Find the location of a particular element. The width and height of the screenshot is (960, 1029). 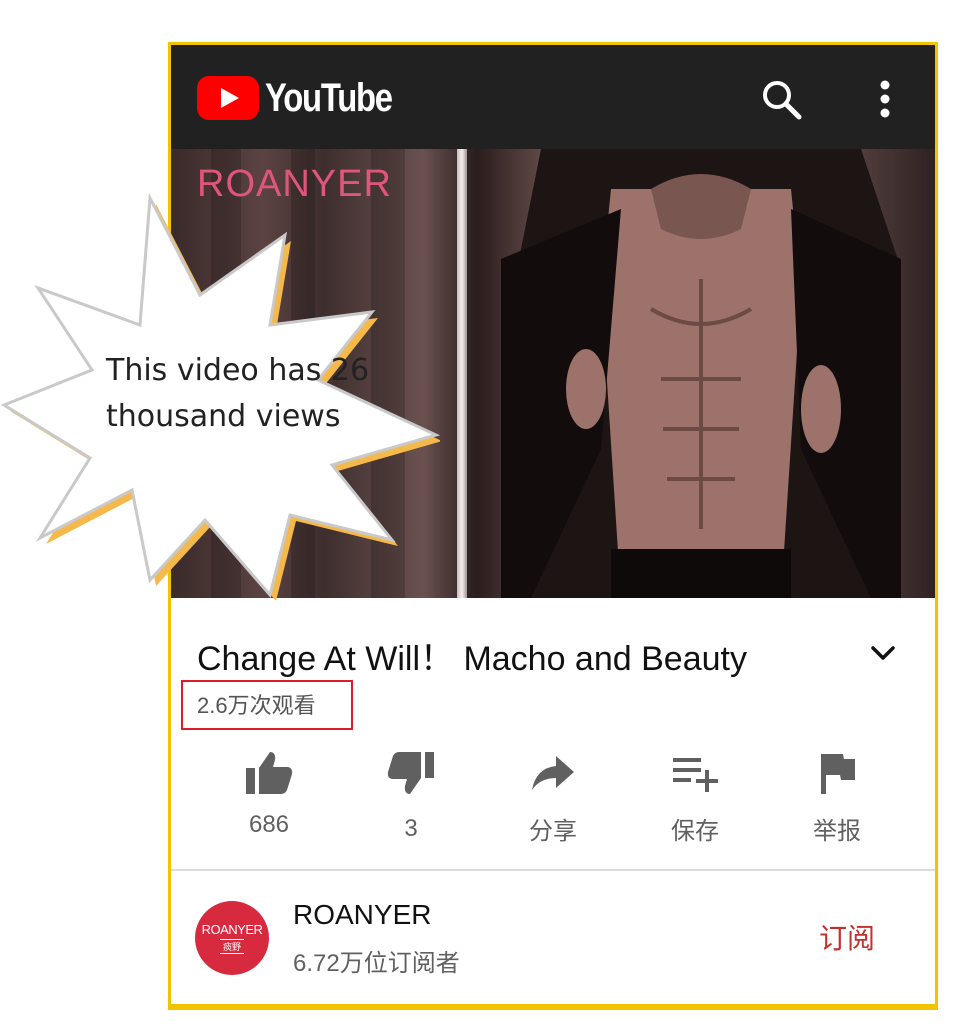

play-logo-icon is located at coordinates (228, 98).